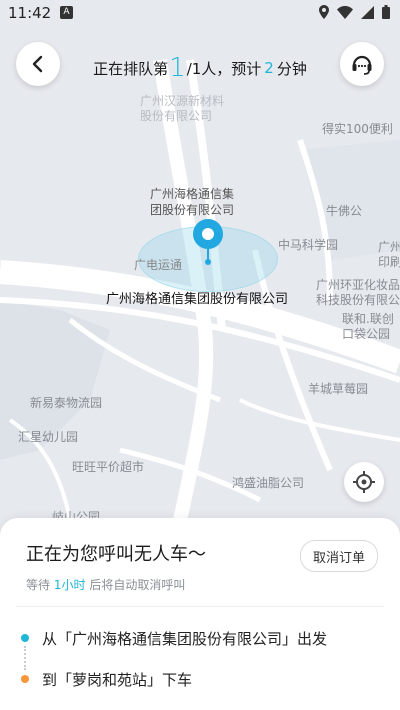 The image size is (400, 710). I want to click on map-label: 旺旺平价超市, so click(108, 467).